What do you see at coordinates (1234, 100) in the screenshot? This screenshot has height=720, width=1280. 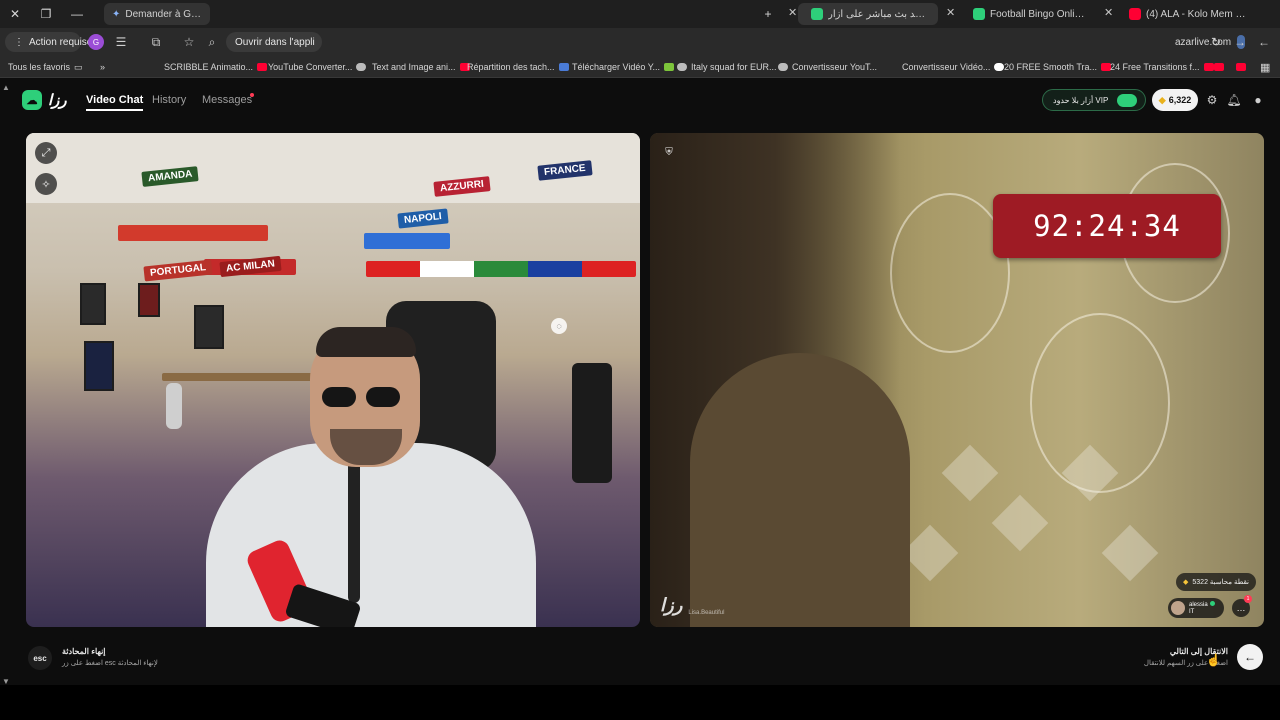 I see `notification-bell-icon: 🔔︎` at bounding box center [1234, 100].